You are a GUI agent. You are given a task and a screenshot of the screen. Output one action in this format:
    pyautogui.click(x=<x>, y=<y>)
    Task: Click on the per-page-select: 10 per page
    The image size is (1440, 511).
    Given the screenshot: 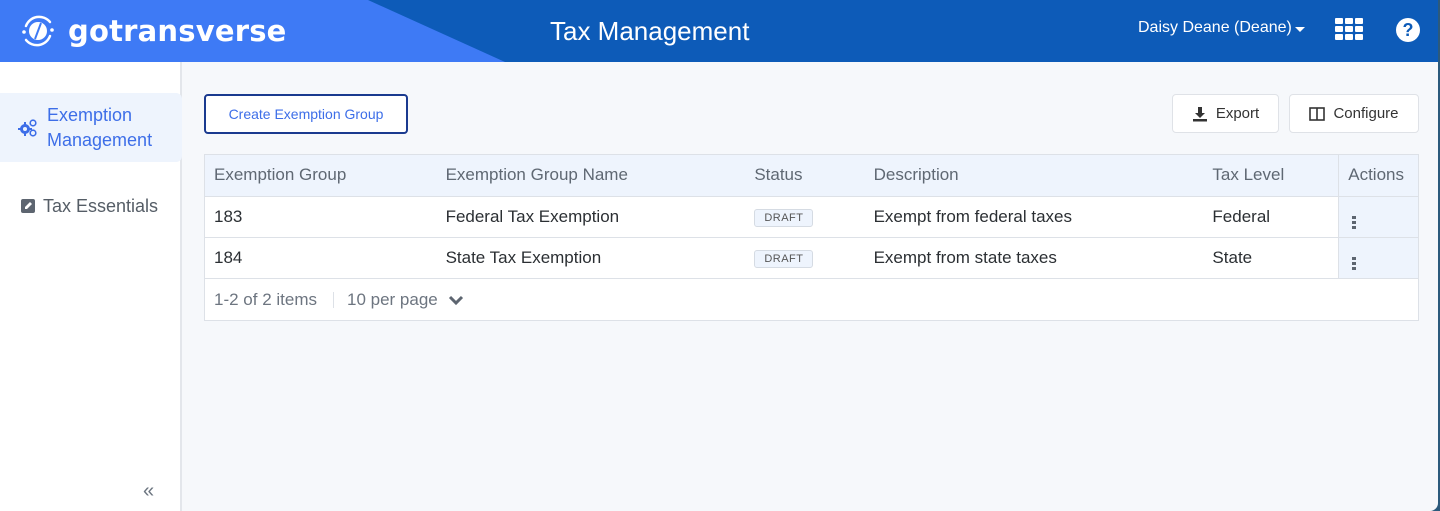 What is the action you would take?
    pyautogui.click(x=405, y=300)
    